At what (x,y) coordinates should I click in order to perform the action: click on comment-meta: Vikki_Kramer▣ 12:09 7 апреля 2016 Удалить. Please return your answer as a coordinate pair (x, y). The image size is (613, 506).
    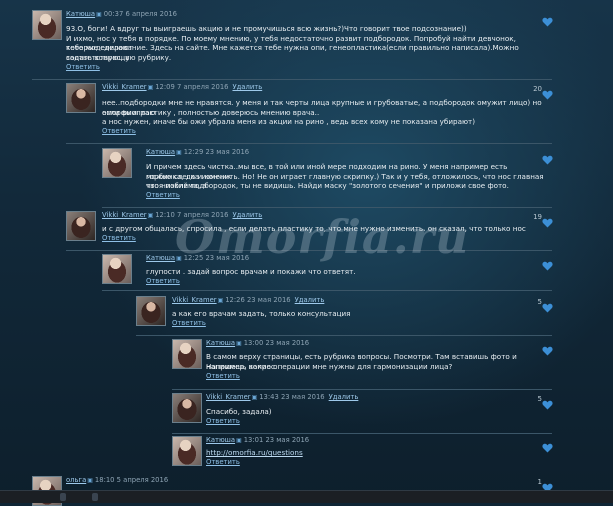
    Looking at the image, I should click on (182, 87).